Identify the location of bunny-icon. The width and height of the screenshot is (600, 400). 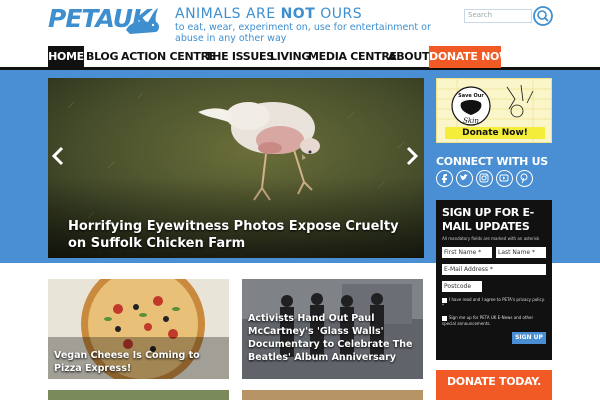
(142, 21).